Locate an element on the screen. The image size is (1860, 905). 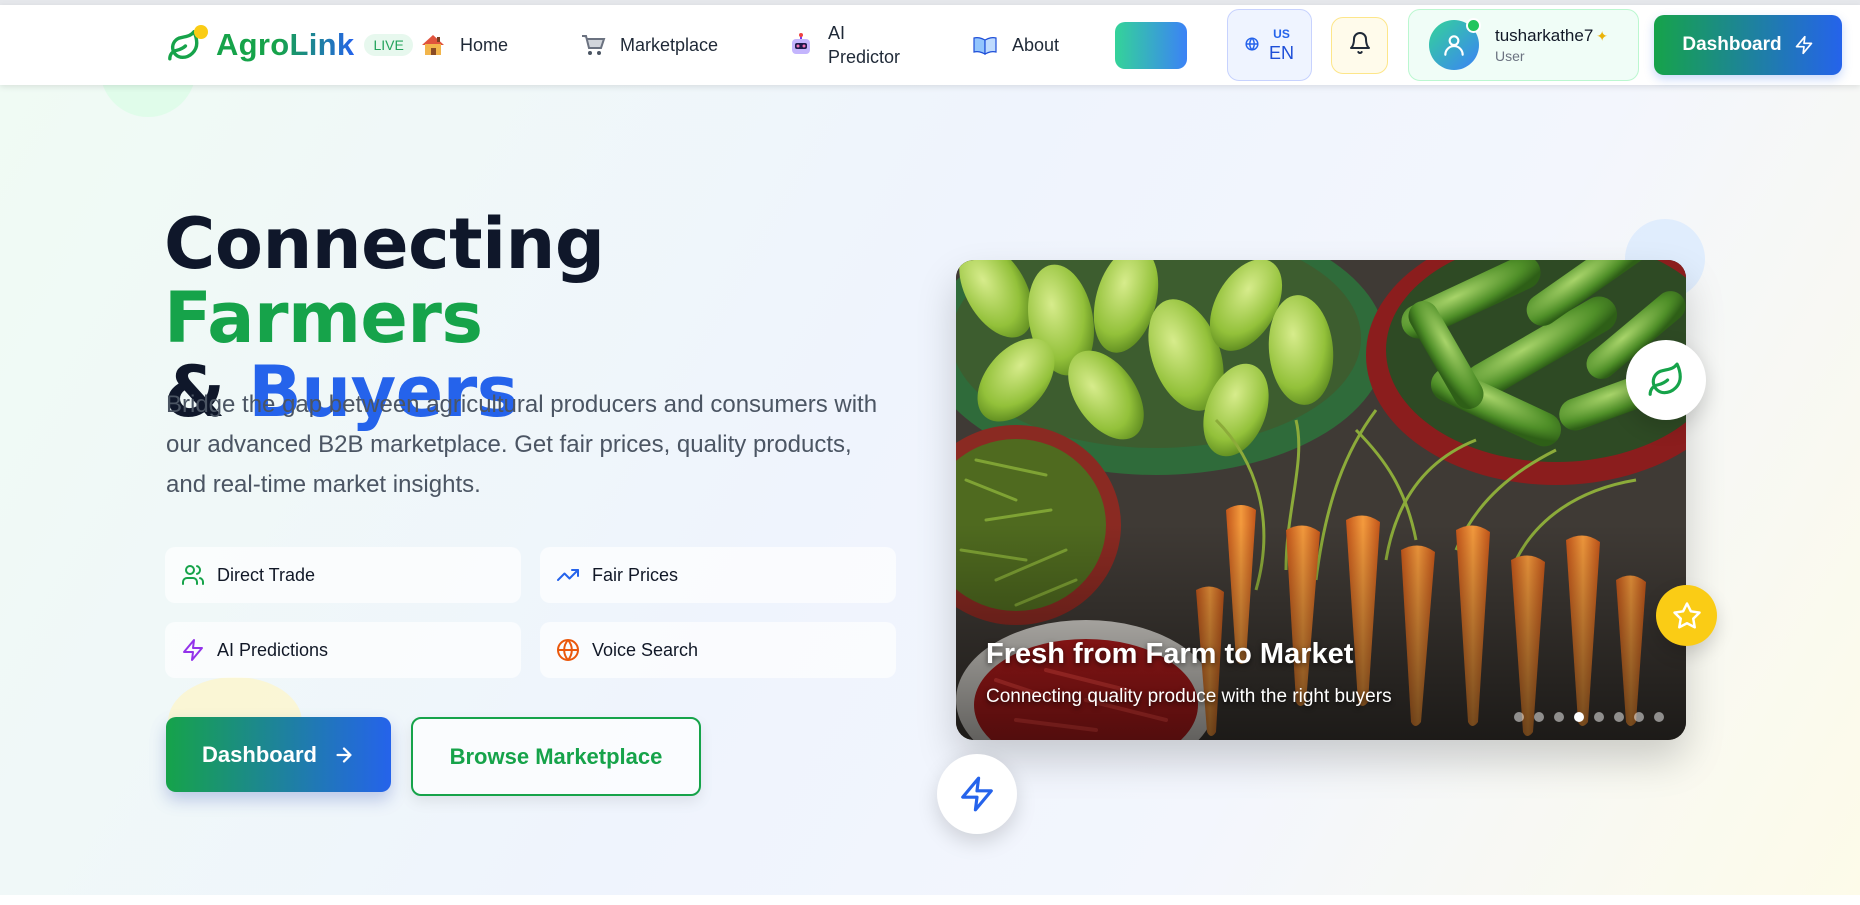
user-profile-chip: tusharkathe7 ✦ User is located at coordinates (1523, 45).